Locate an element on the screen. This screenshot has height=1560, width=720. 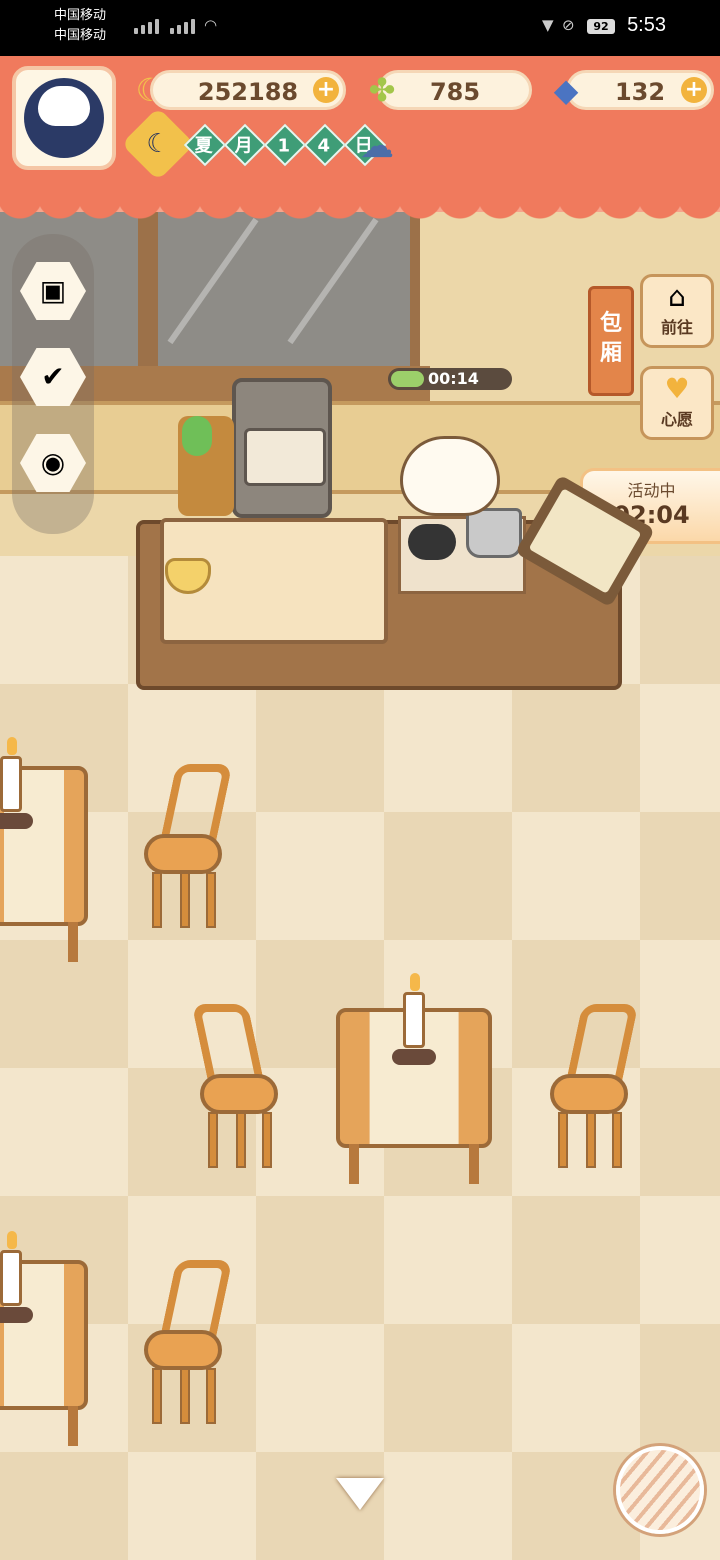
add-fish-button: + is located at coordinates (694, 90).